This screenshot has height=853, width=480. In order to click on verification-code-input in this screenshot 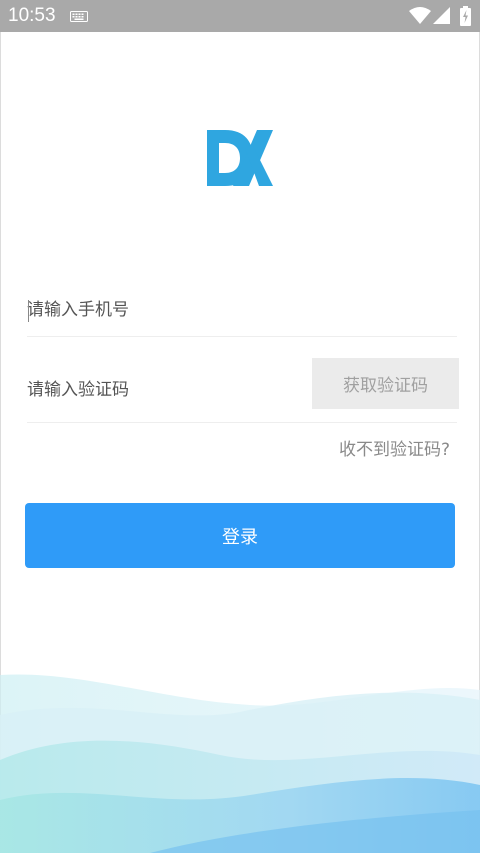, I will do `click(162, 390)`.